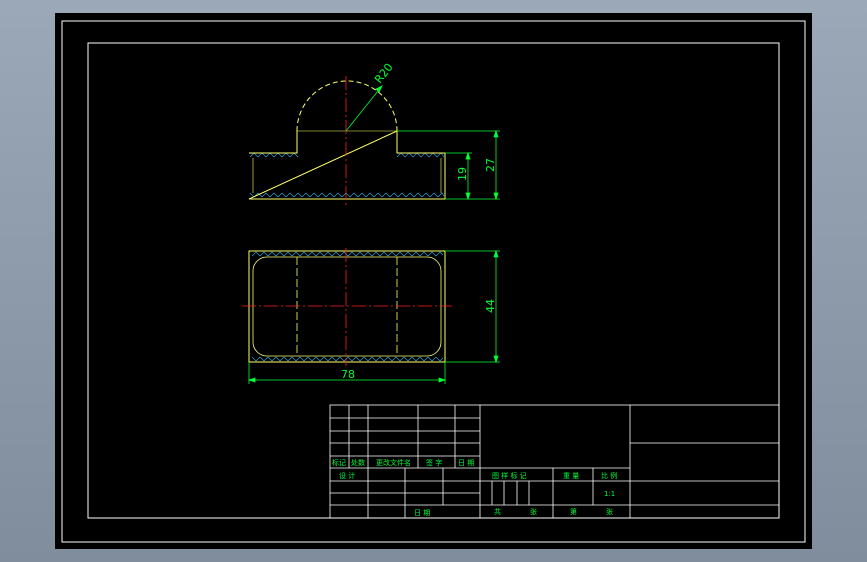 This screenshot has width=867, height=562. What do you see at coordinates (490, 306) in the screenshot?
I see `dim-width: 44` at bounding box center [490, 306].